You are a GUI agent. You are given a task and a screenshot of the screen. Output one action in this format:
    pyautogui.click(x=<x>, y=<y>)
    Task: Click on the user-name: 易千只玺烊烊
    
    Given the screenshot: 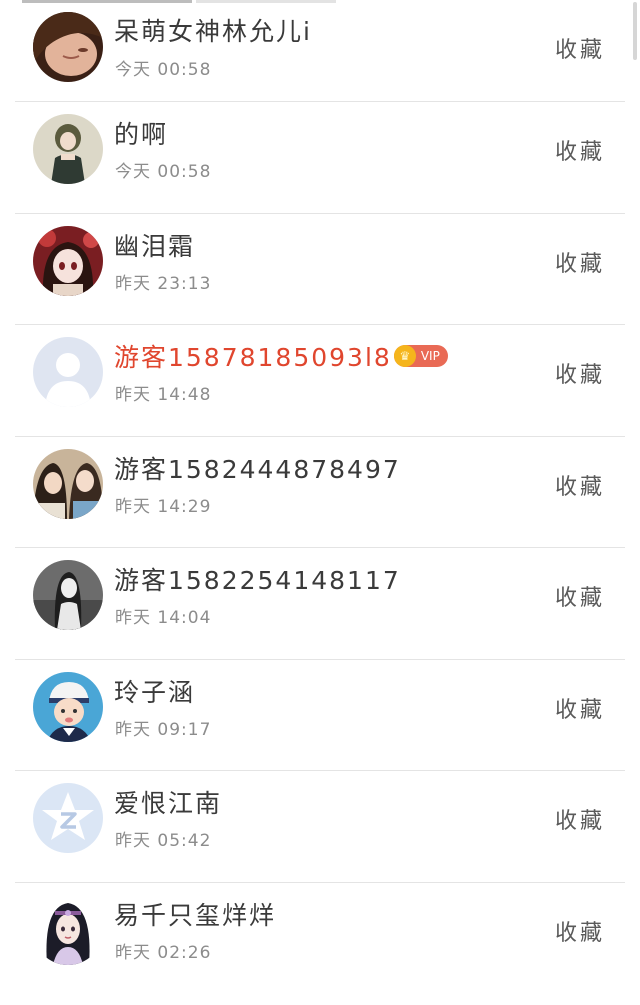 What is the action you would take?
    pyautogui.click(x=195, y=914)
    